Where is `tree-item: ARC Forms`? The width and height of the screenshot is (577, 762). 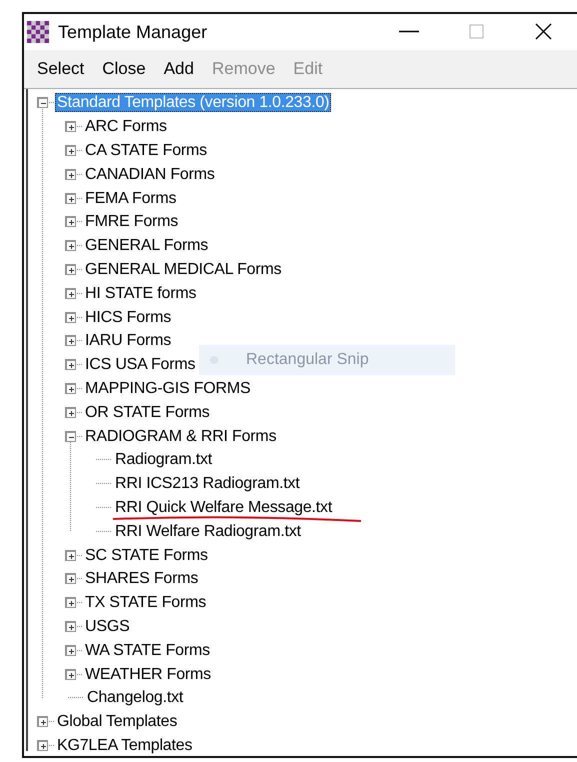
tree-item: ARC Forms is located at coordinates (126, 126).